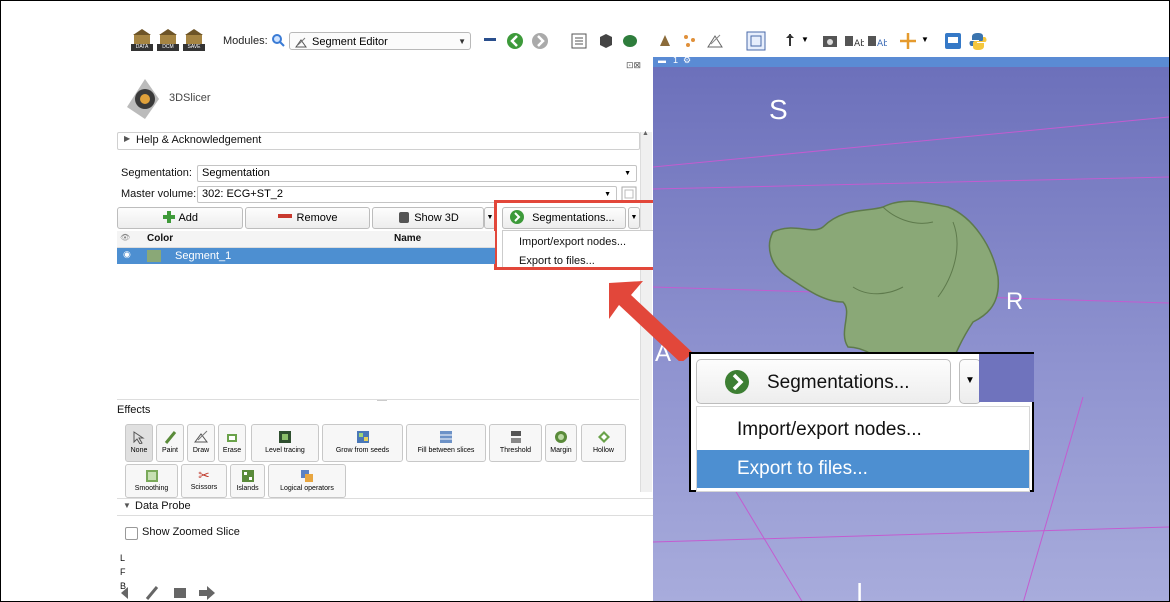 The image size is (1170, 602). What do you see at coordinates (154, 256) in the screenshot?
I see `segment-color-swatch` at bounding box center [154, 256].